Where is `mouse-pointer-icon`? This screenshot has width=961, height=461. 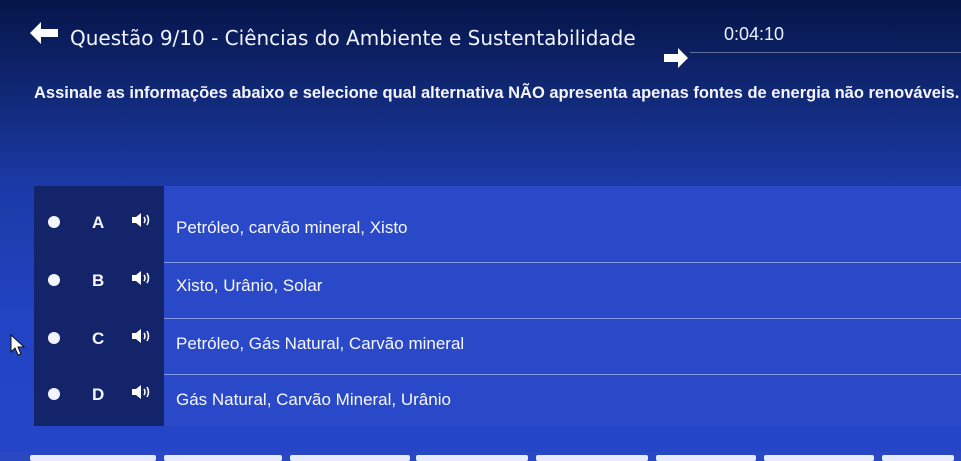
mouse-pointer-icon is located at coordinates (18, 345).